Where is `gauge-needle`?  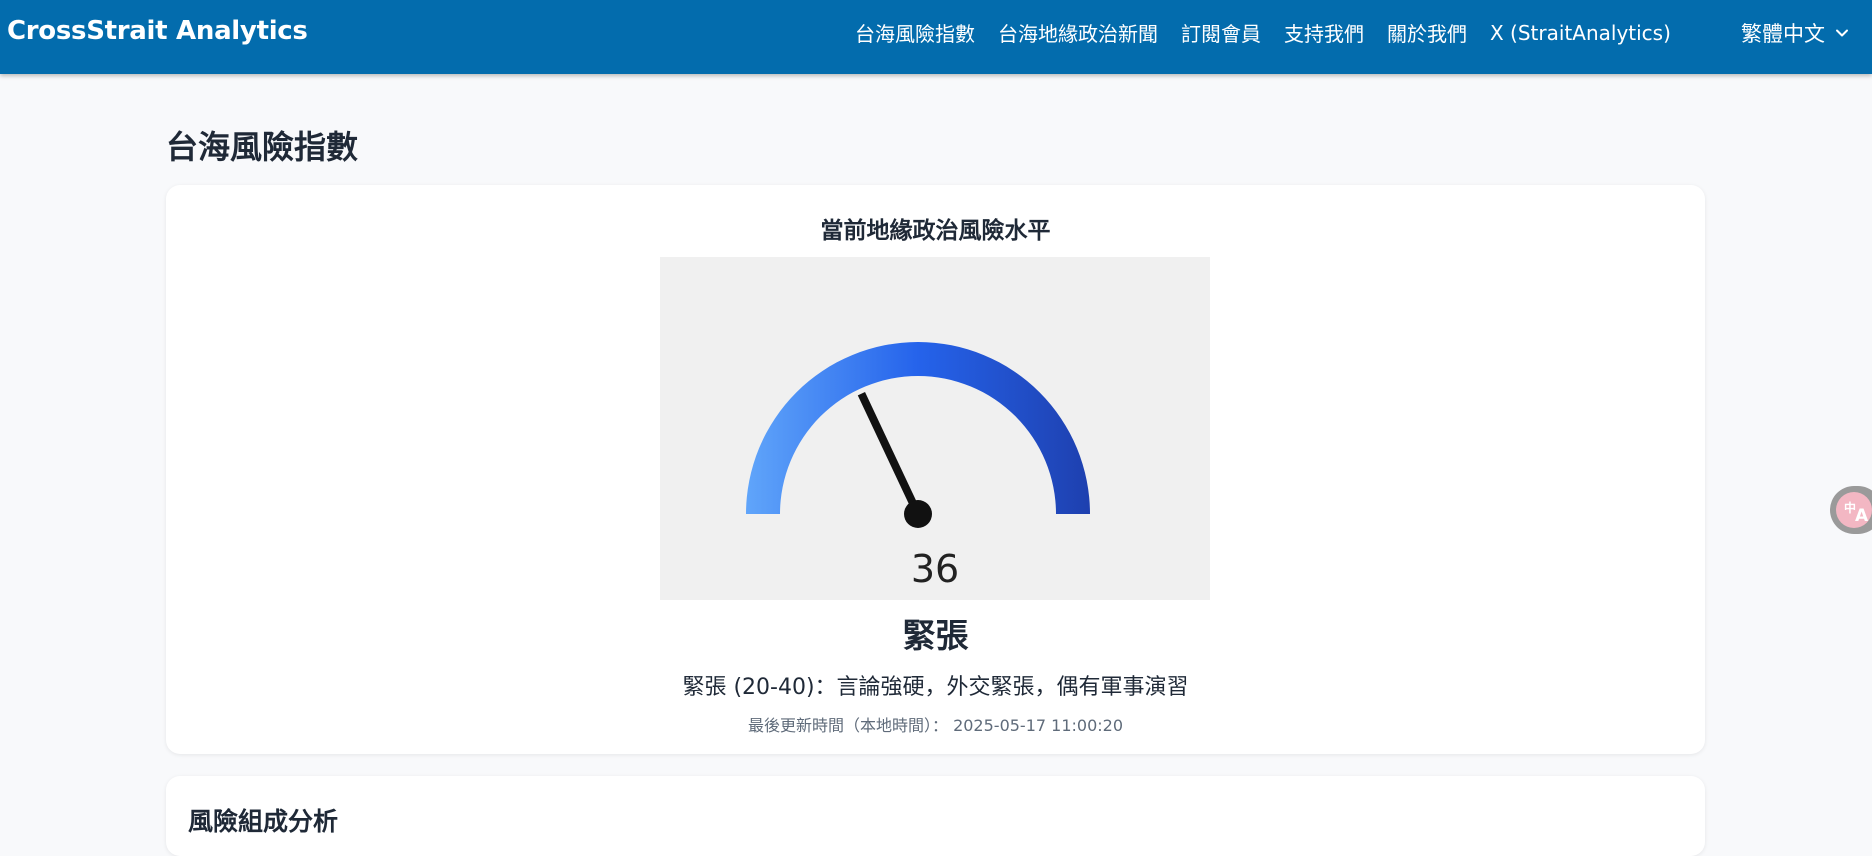
gauge-needle is located at coordinates (889, 453).